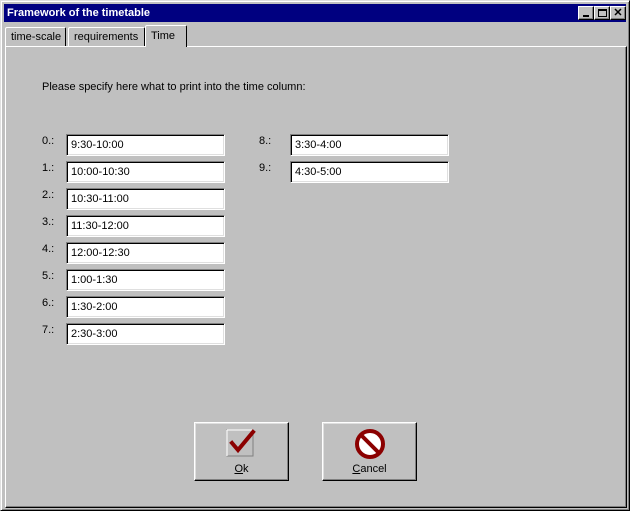 This screenshot has height=511, width=630. I want to click on cancel-button: Cancel, so click(369, 451).